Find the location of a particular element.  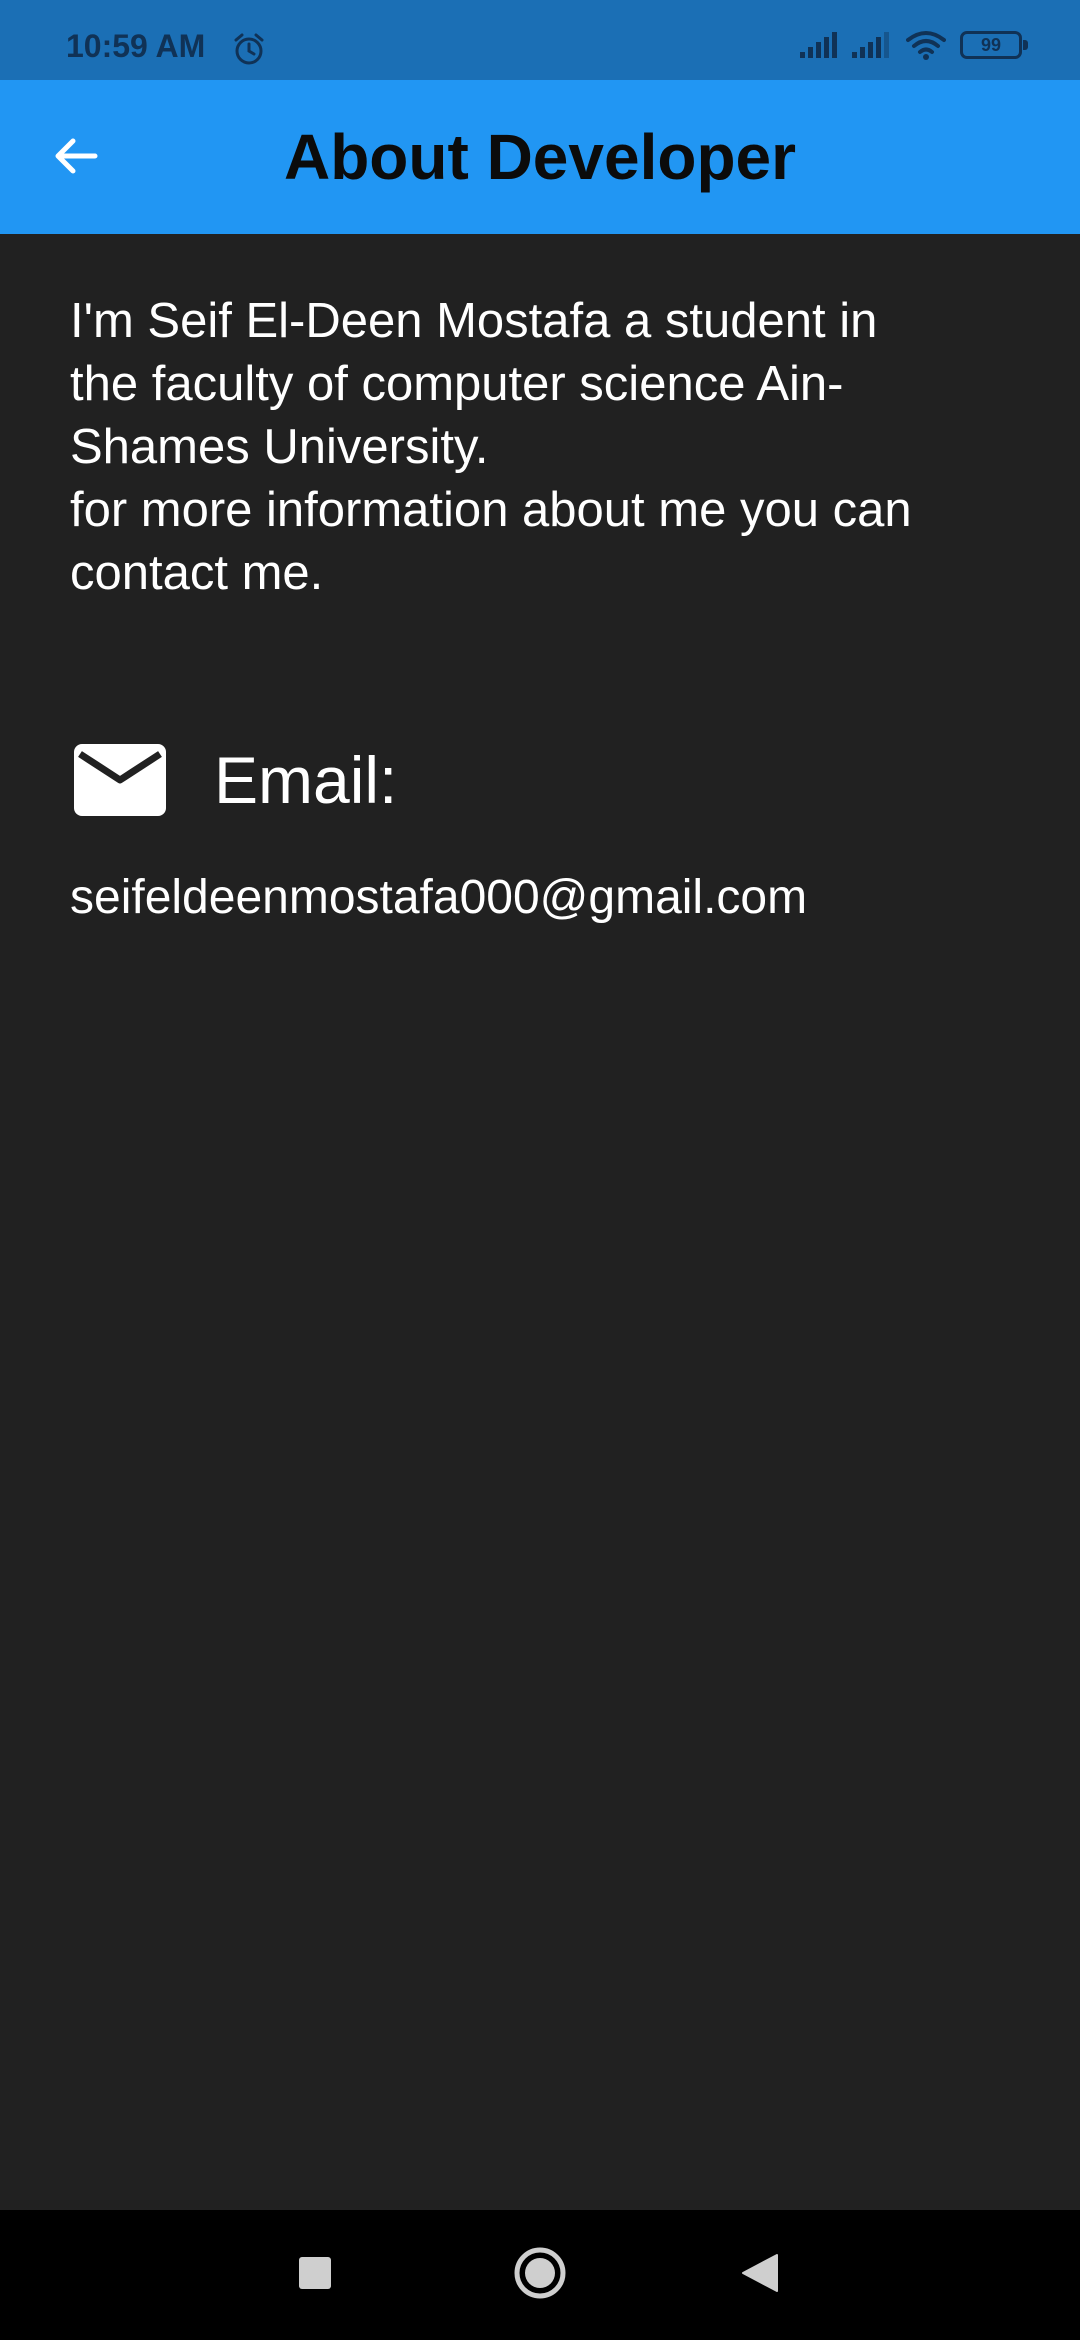

home-button is located at coordinates (540, 2275).